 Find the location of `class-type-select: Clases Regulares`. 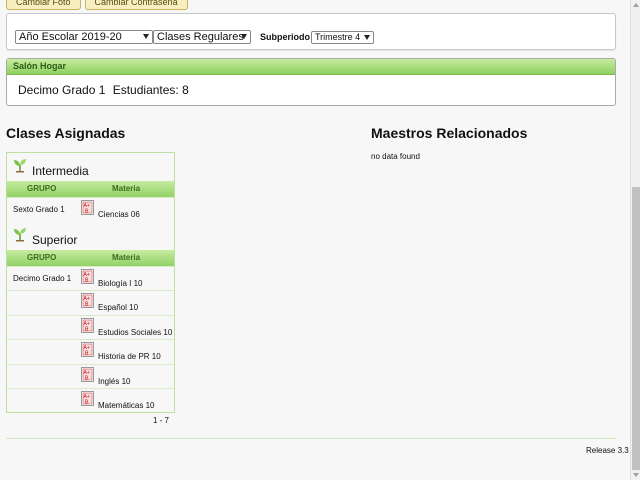

class-type-select: Clases Regulares is located at coordinates (202, 37).